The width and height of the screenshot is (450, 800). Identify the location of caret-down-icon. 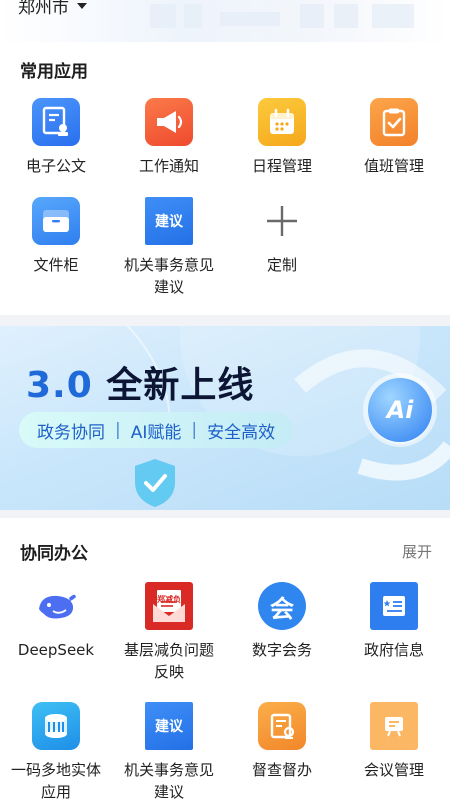
(82, 5).